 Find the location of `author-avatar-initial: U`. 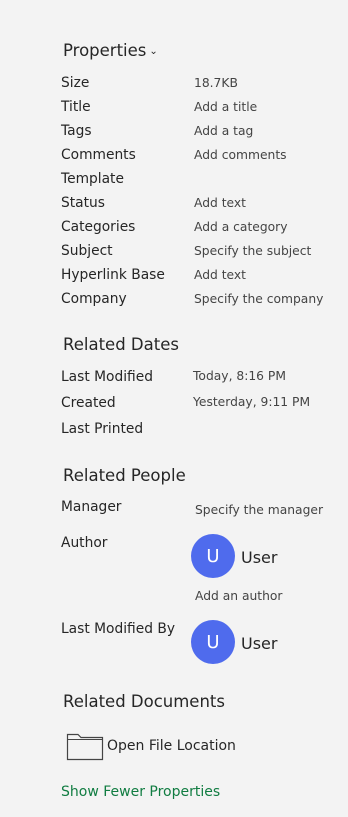

author-avatar-initial: U is located at coordinates (213, 556).